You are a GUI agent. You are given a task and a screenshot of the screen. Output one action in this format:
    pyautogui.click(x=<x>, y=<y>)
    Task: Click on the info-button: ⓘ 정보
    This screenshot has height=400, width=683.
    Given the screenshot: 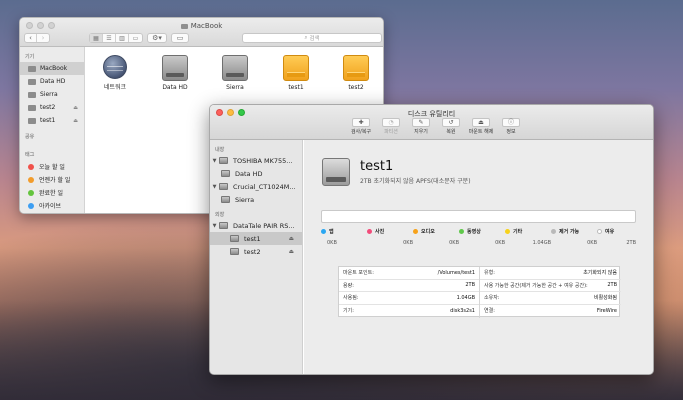 What is the action you would take?
    pyautogui.click(x=511, y=126)
    